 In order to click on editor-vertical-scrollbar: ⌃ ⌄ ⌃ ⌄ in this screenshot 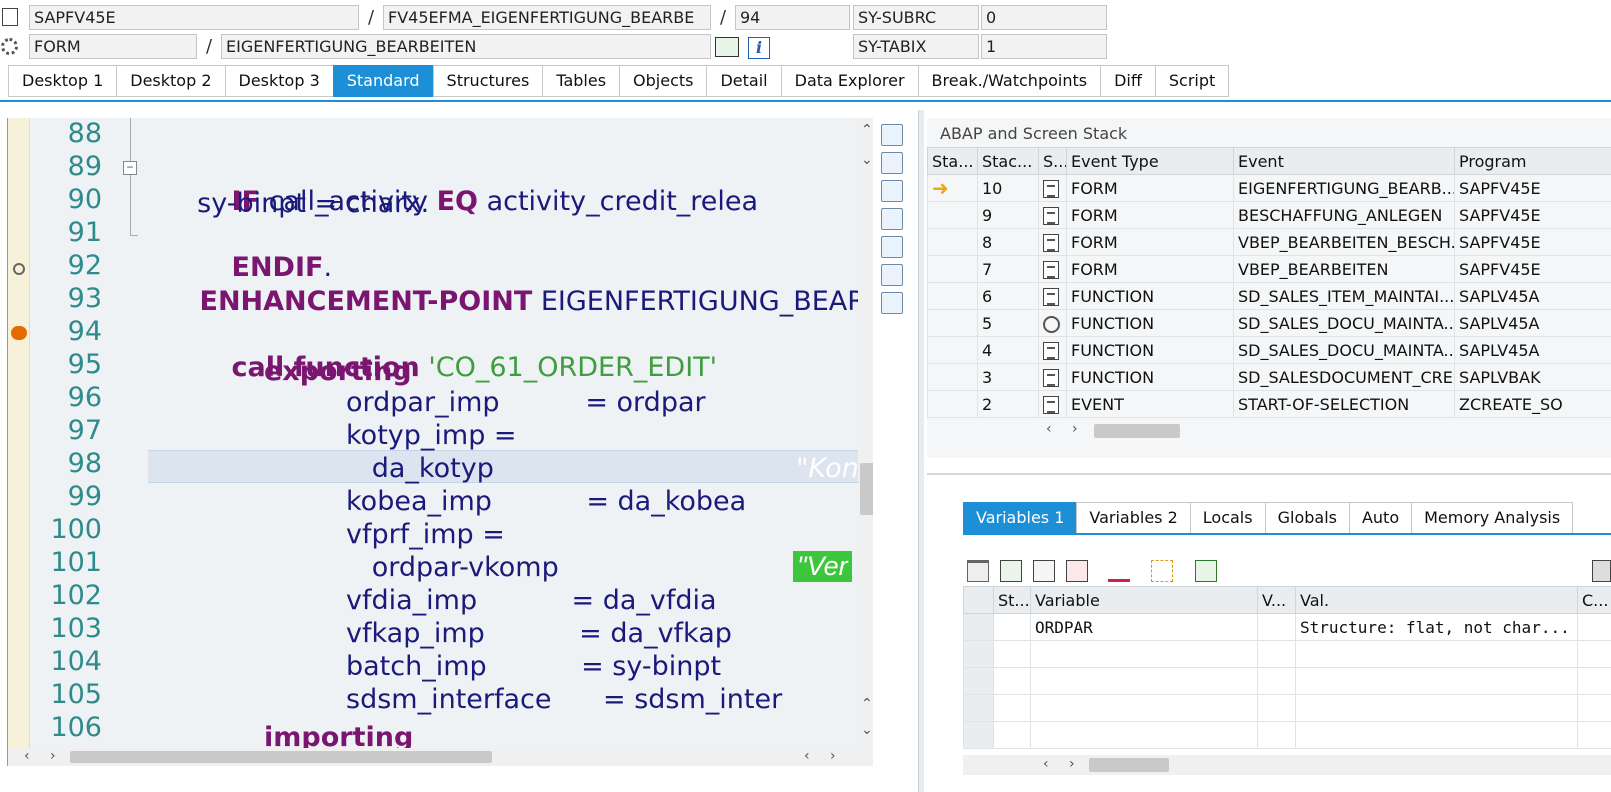, I will do `click(865, 434)`.